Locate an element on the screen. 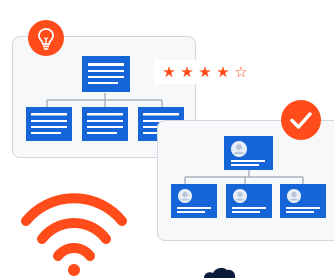 The width and height of the screenshot is (334, 278). wifi-icon is located at coordinates (74, 234).